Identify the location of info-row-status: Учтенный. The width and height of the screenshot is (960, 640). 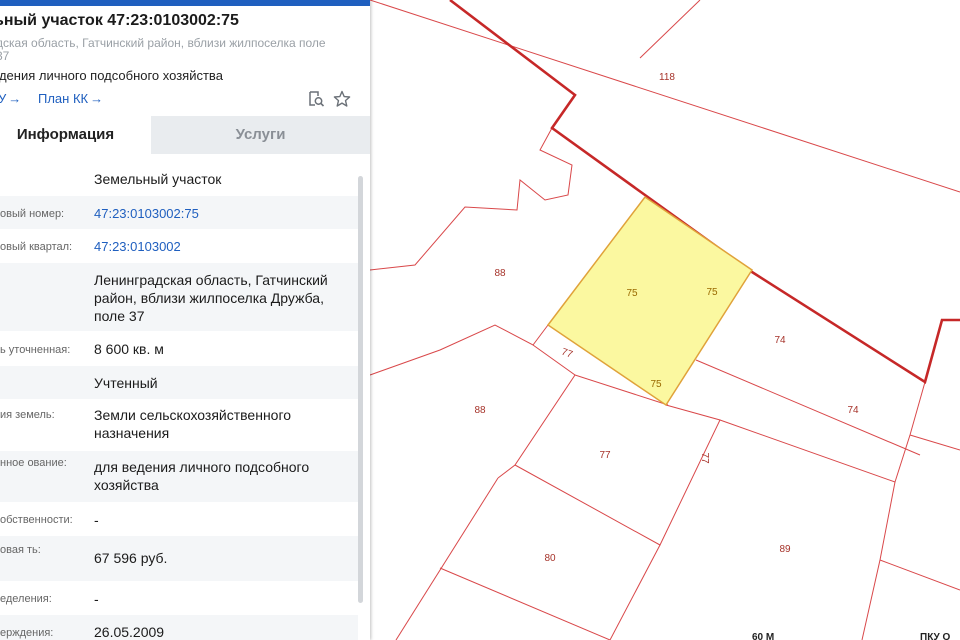
(179, 382).